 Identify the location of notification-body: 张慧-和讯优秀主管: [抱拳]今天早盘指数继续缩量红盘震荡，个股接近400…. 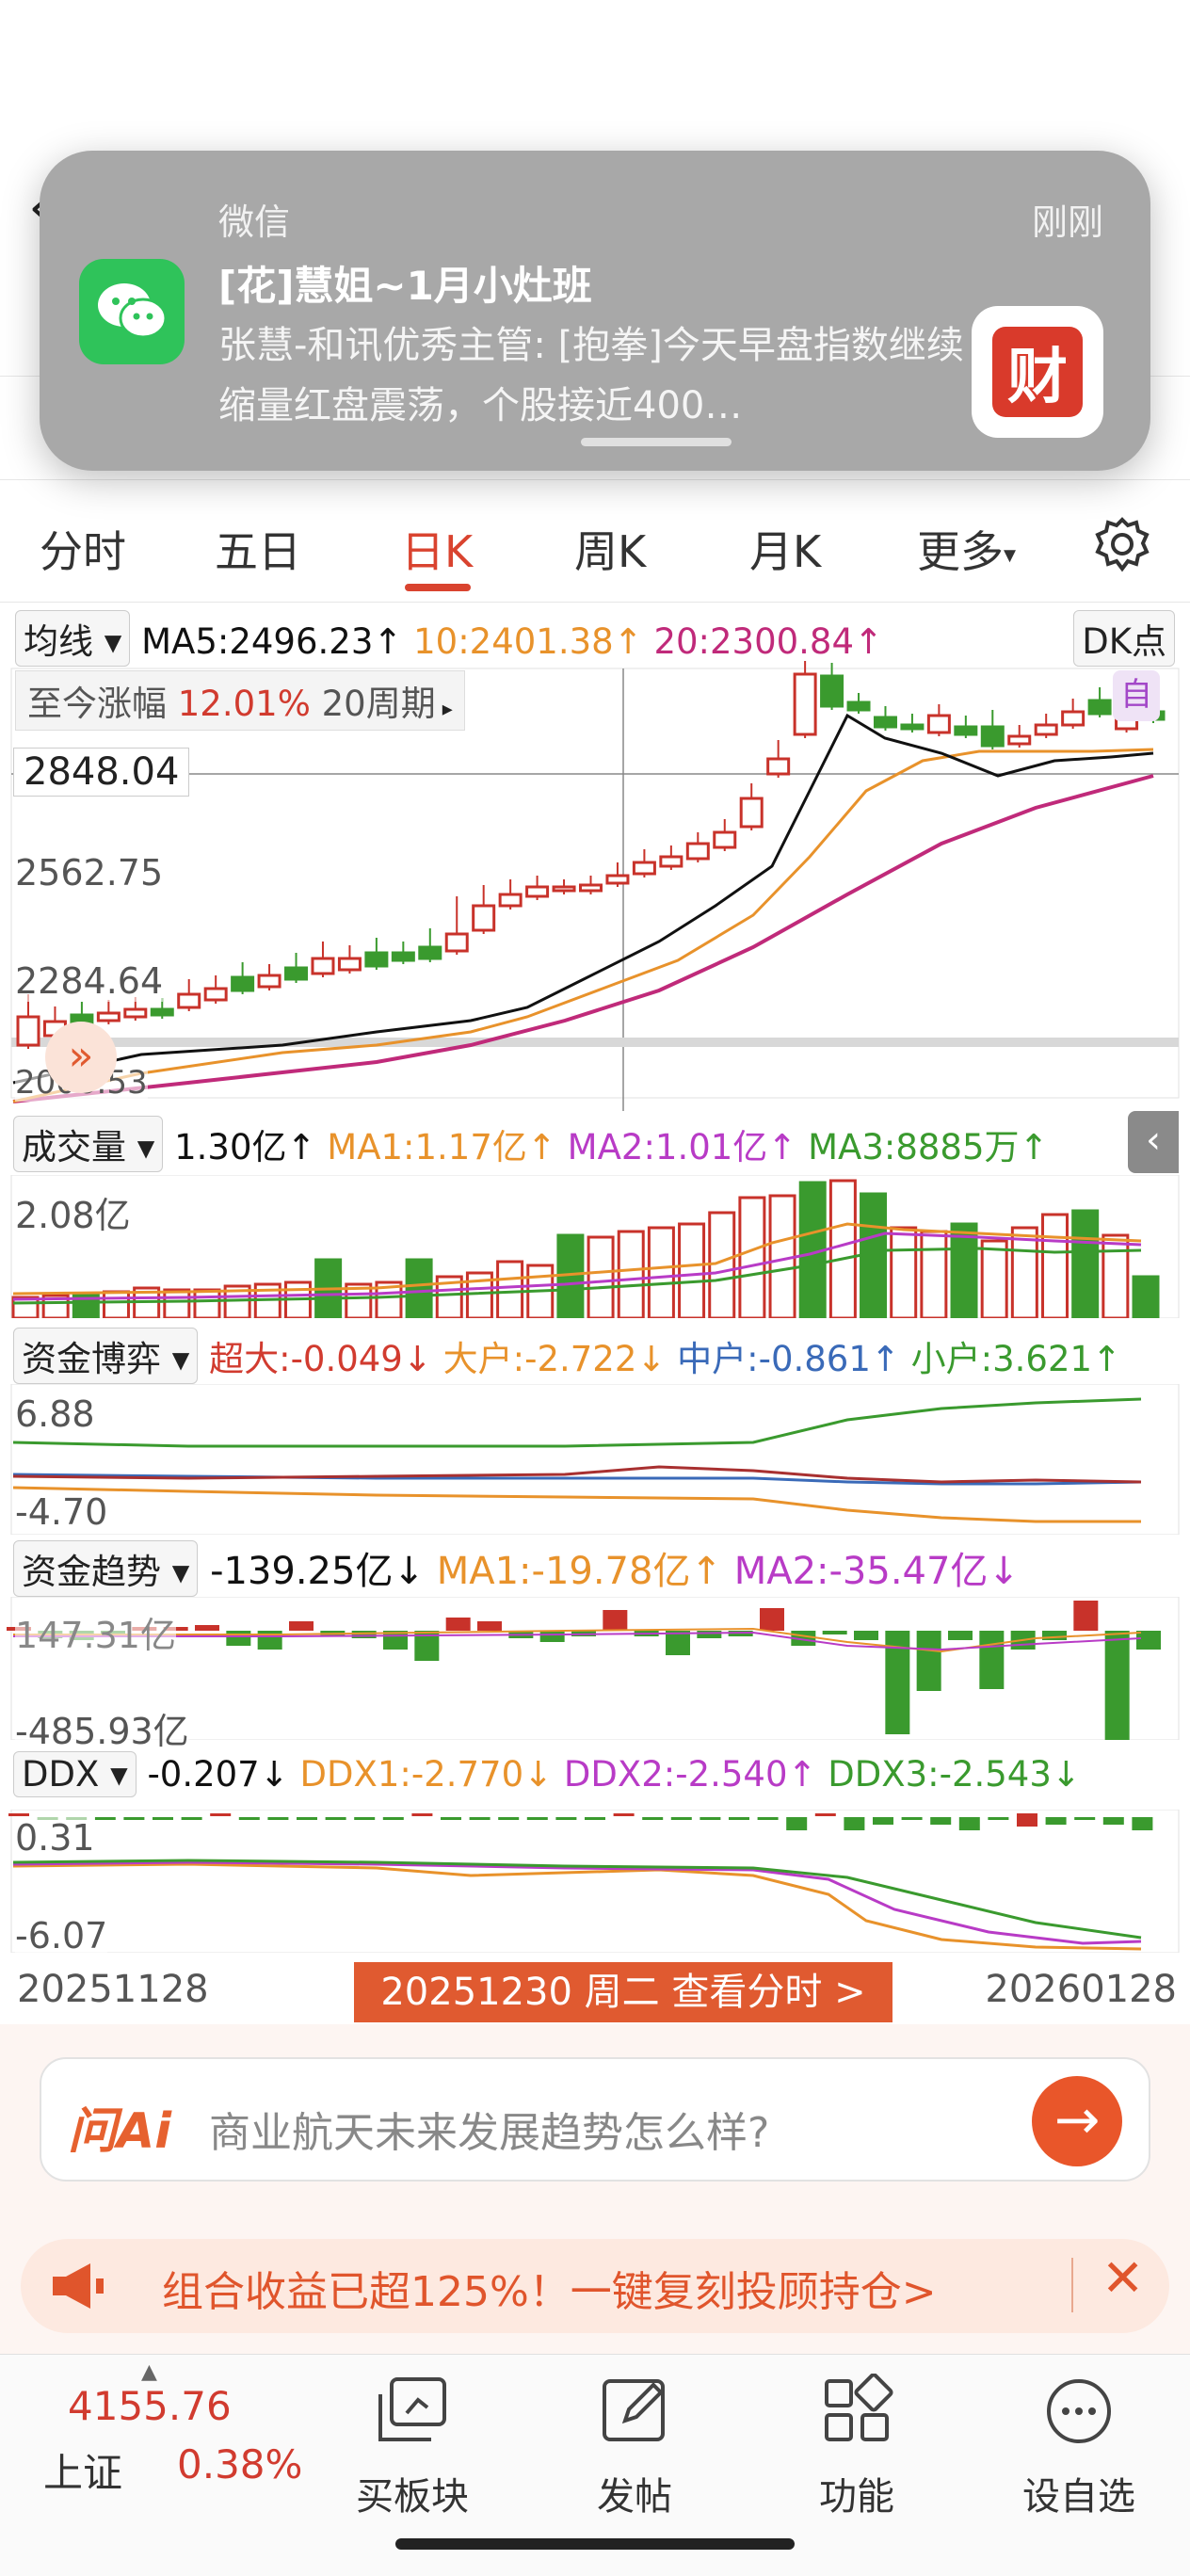
(591, 375).